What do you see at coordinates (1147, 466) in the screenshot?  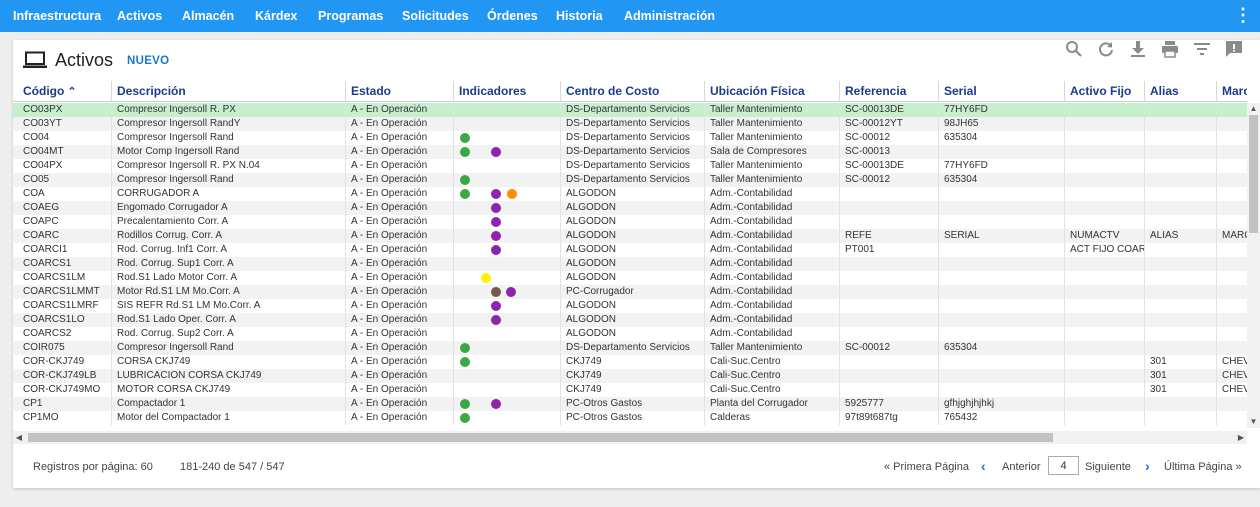 I see `chevron-right-icon: ›` at bounding box center [1147, 466].